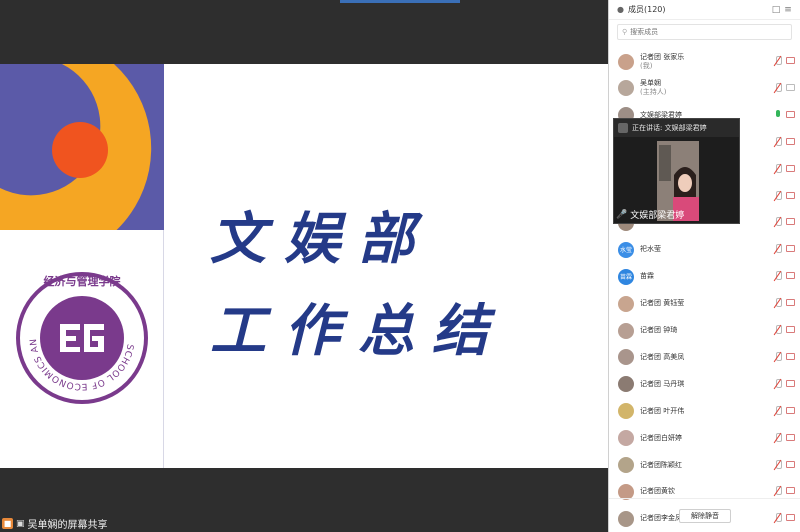 The width and height of the screenshot is (800, 532). Describe the element at coordinates (695, 330) in the screenshot. I see `member-info: 记者团 钟琦` at that location.